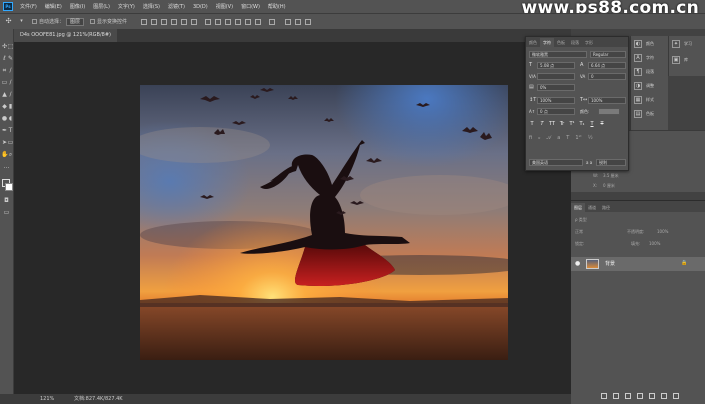  Describe the element at coordinates (184, 21) in the screenshot. I see `align-center-icon` at that location.